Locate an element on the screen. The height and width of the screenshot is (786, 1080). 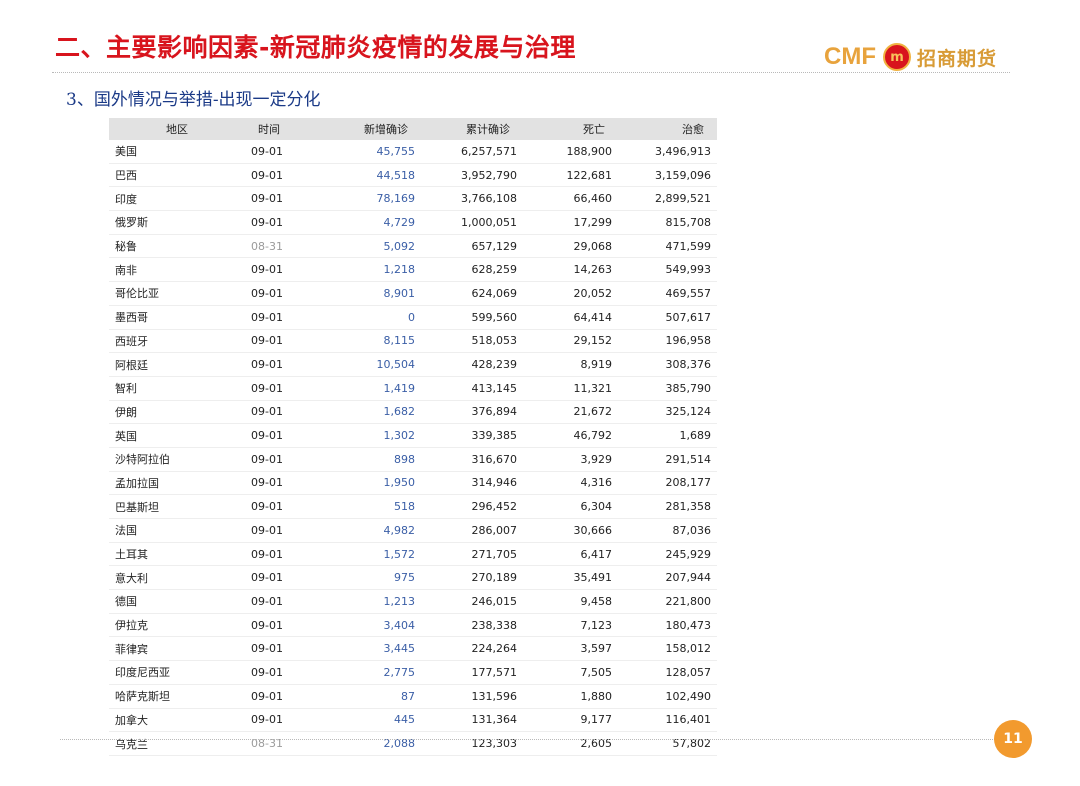
cell-region: 印度 is located at coordinates (177, 199).